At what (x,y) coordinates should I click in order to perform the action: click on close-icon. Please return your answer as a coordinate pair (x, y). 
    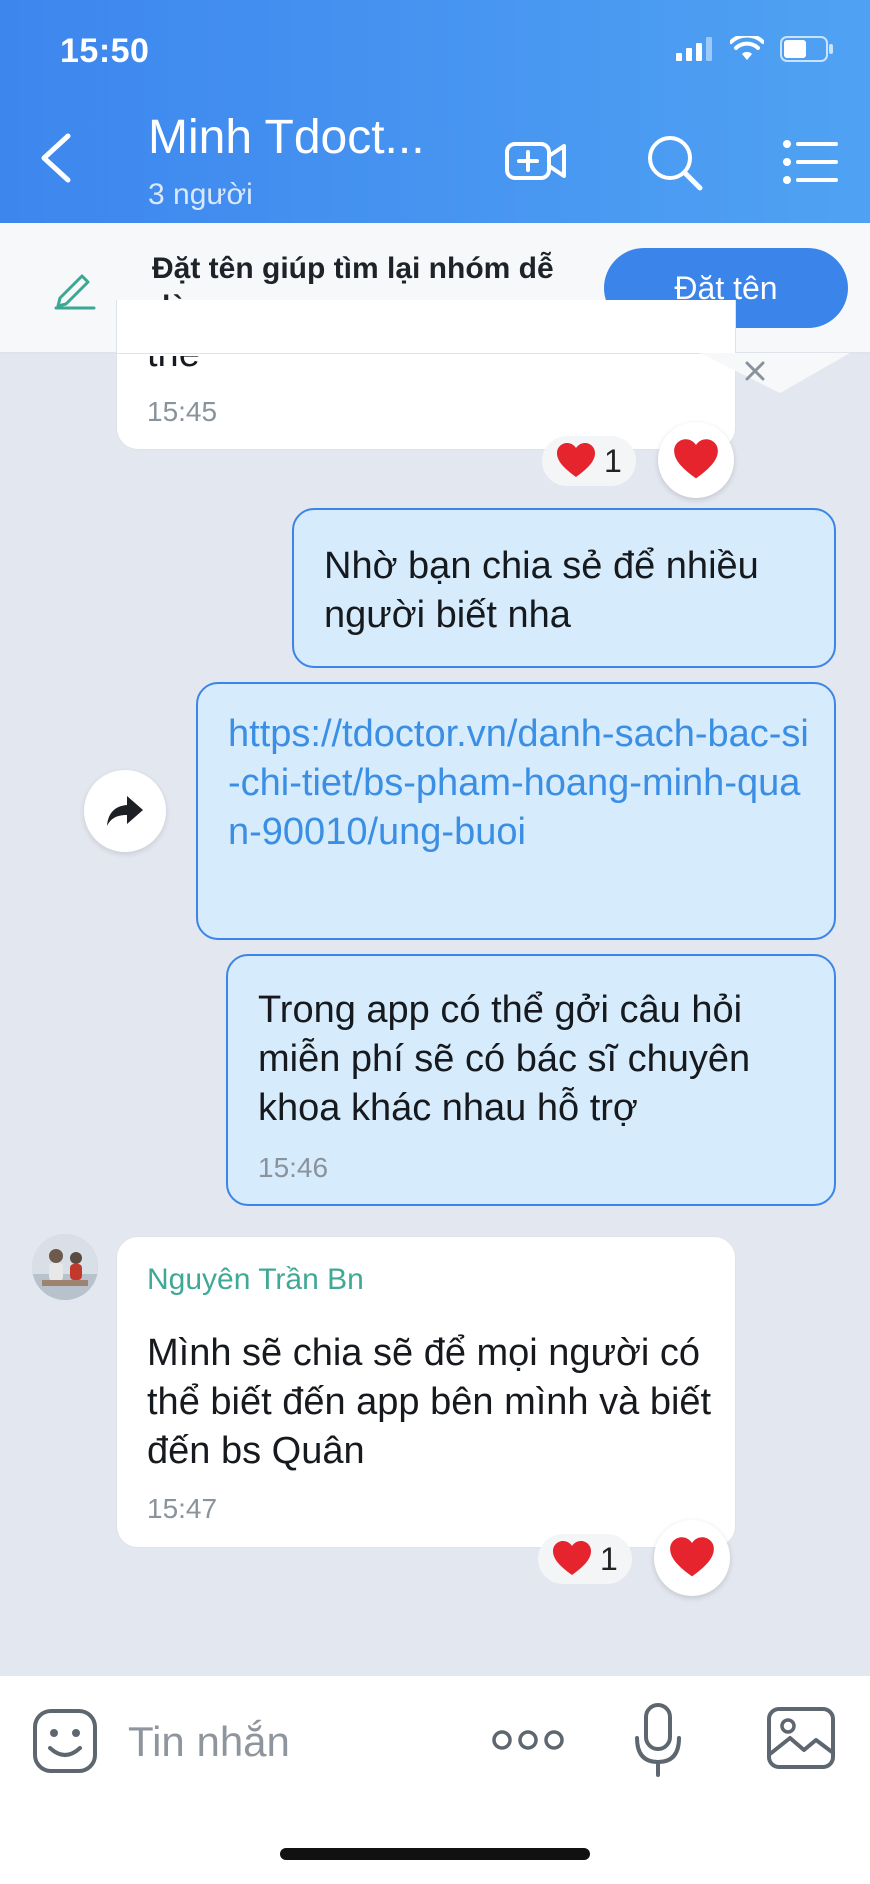
    Looking at the image, I should click on (755, 371).